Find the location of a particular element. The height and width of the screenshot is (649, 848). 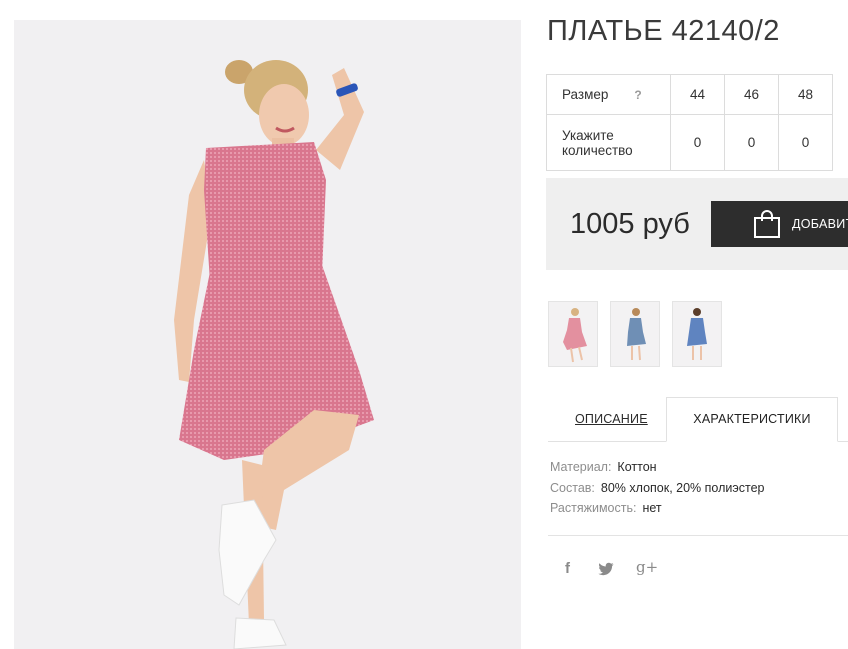

size-row: Размер? 44 46 48 is located at coordinates (689, 94).